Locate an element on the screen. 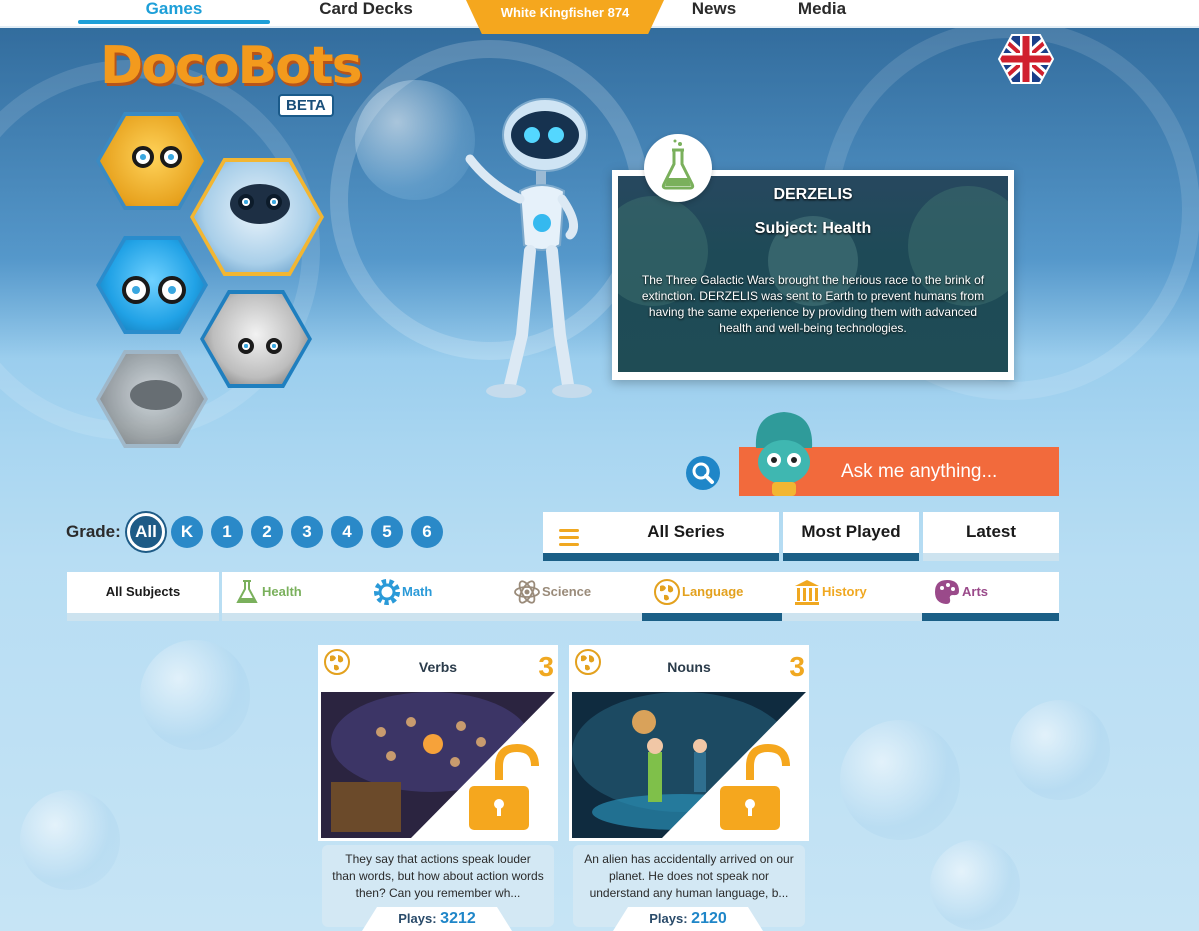 Image resolution: width=1199 pixels, height=931 pixels. plays-count: 3212 is located at coordinates (458, 918).